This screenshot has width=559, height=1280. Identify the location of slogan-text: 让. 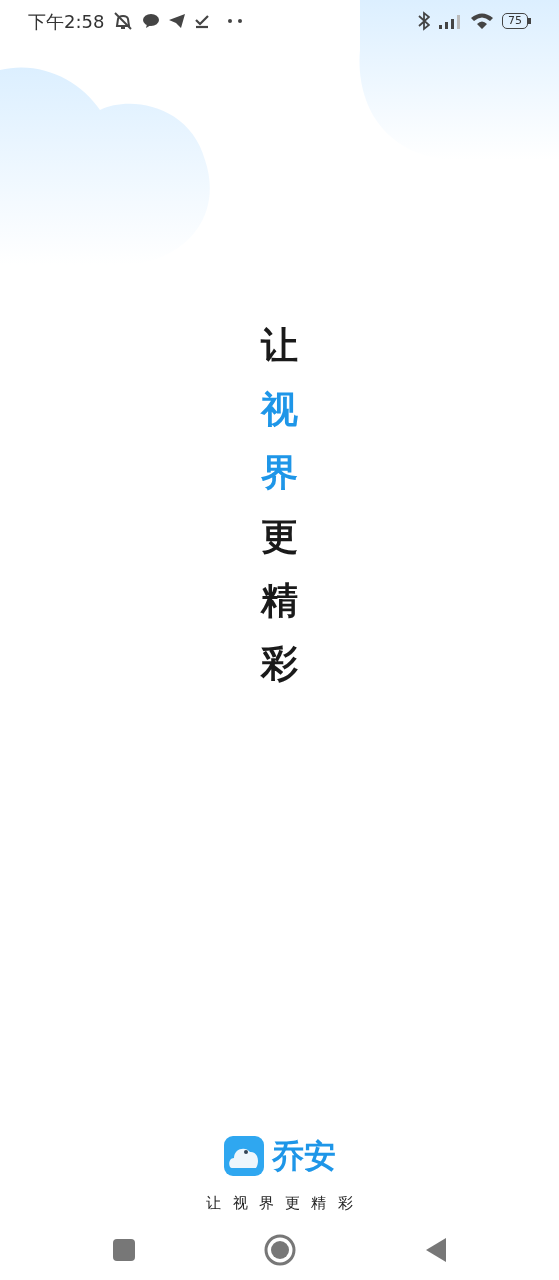
(279, 346).